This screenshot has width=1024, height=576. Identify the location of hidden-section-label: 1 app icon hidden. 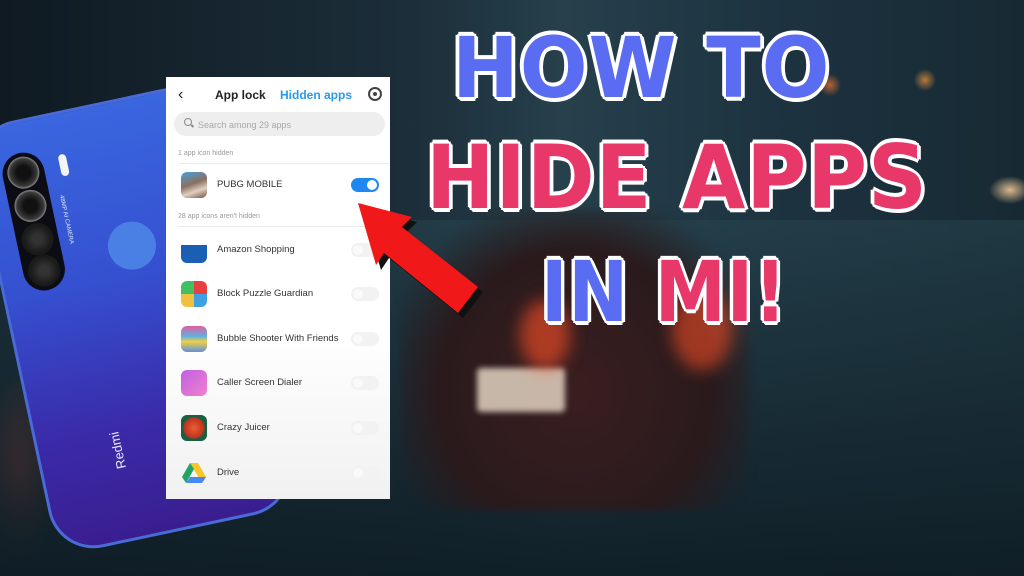
(206, 153).